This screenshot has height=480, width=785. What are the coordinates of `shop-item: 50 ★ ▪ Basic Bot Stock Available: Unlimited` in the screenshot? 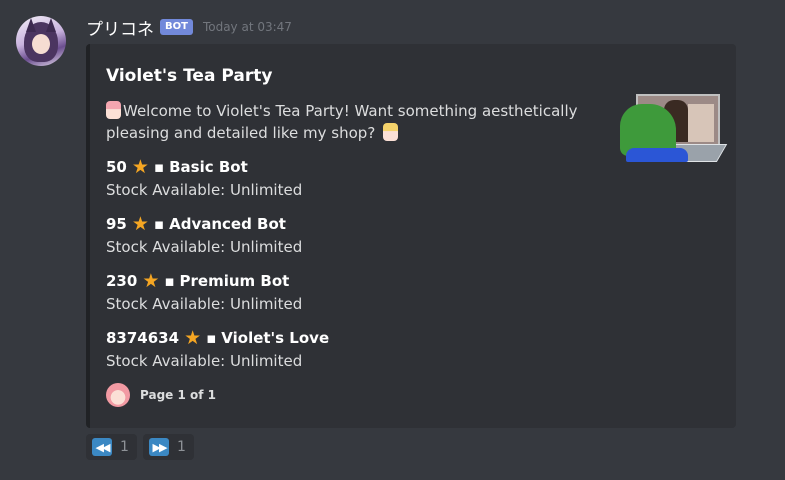 It's located at (204, 179).